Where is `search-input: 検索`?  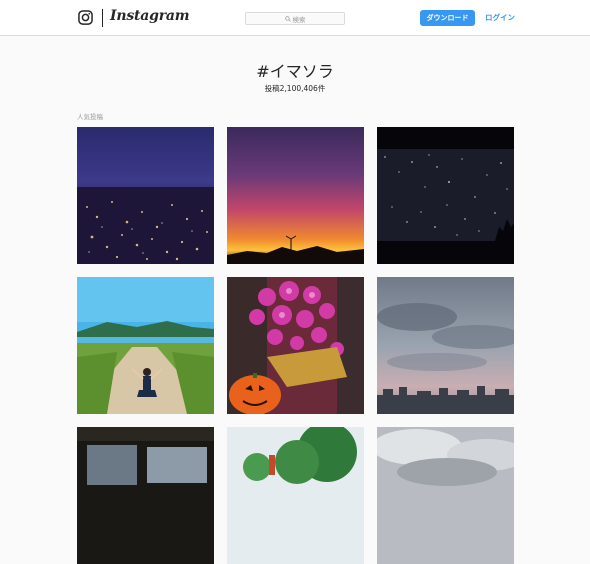 search-input: 検索 is located at coordinates (295, 18).